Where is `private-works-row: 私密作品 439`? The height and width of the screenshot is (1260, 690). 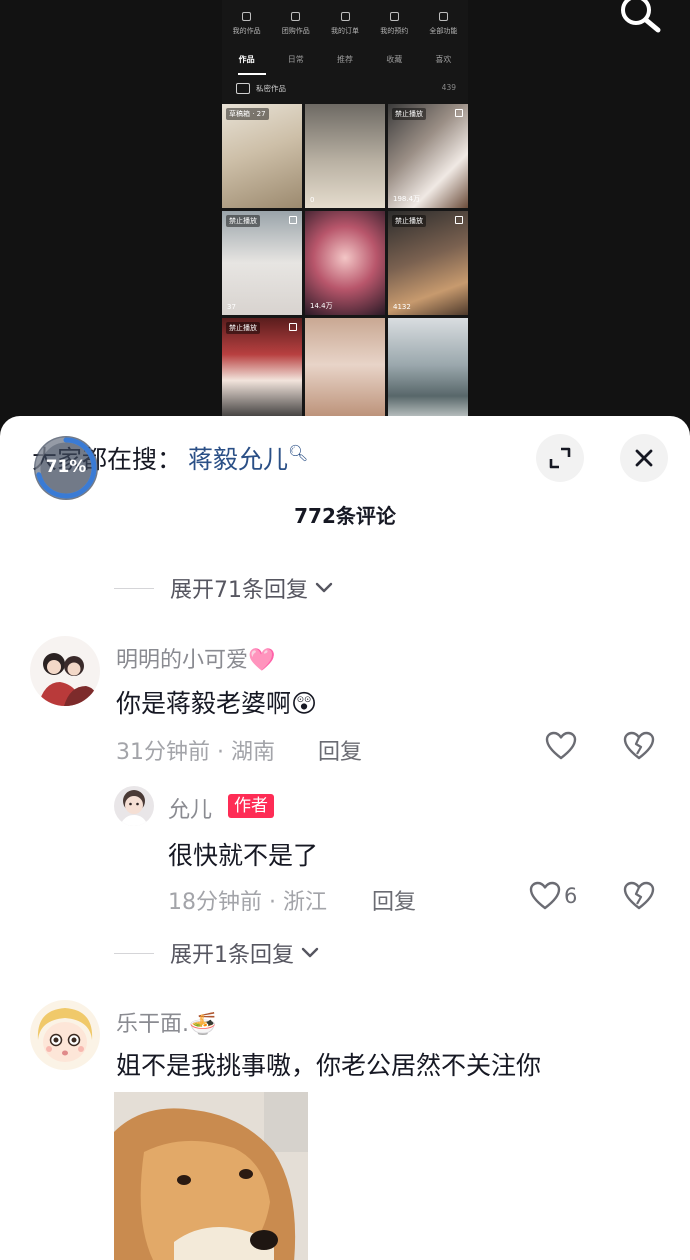
private-works-row: 私密作品 439 is located at coordinates (346, 89).